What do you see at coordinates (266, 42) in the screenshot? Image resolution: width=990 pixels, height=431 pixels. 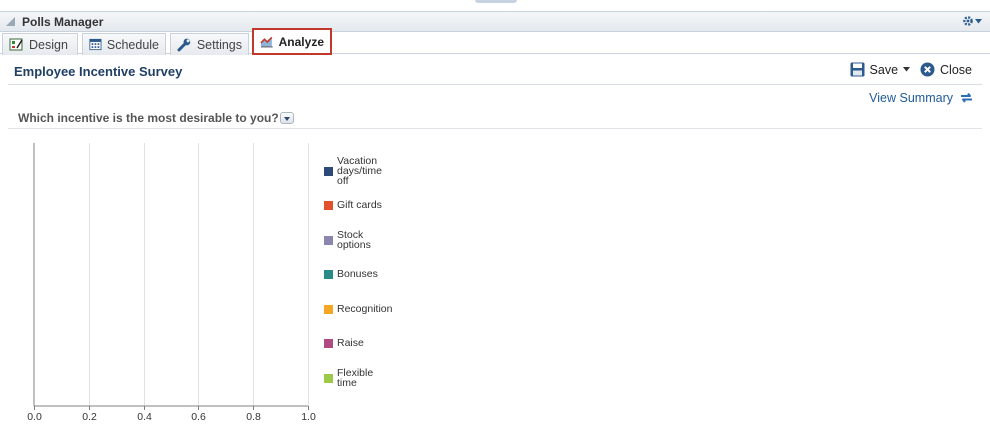 I see `analyze-chart-icon` at bounding box center [266, 42].